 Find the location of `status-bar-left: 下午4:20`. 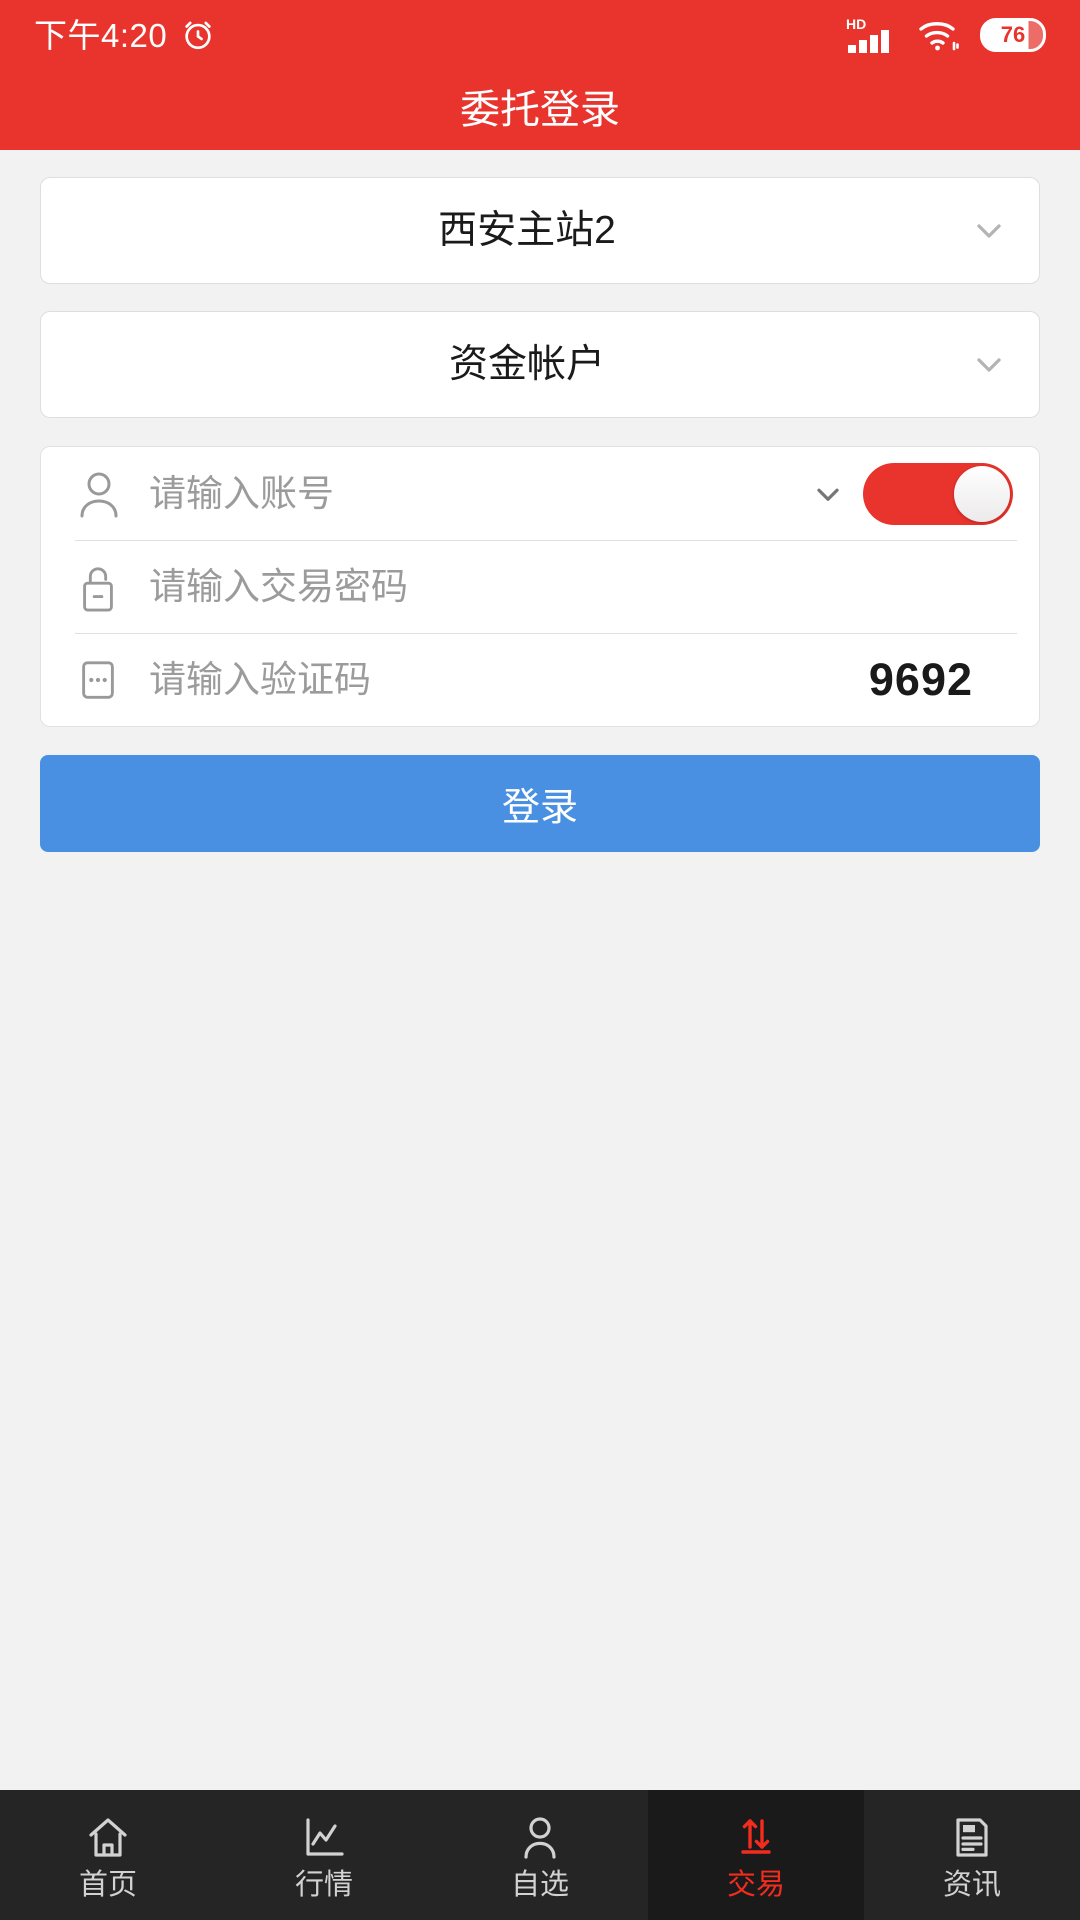

status-bar-left: 下午4:20 is located at coordinates (124, 35).